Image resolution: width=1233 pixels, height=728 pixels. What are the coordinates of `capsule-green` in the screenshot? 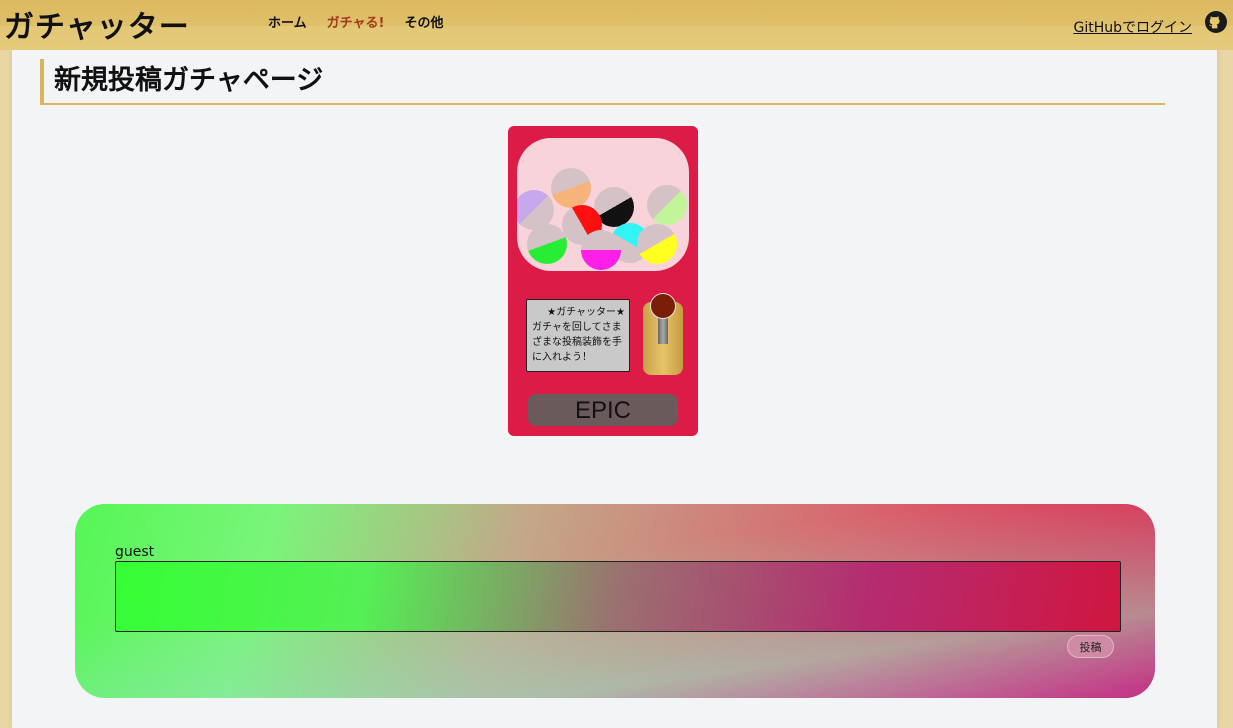 It's located at (547, 244).